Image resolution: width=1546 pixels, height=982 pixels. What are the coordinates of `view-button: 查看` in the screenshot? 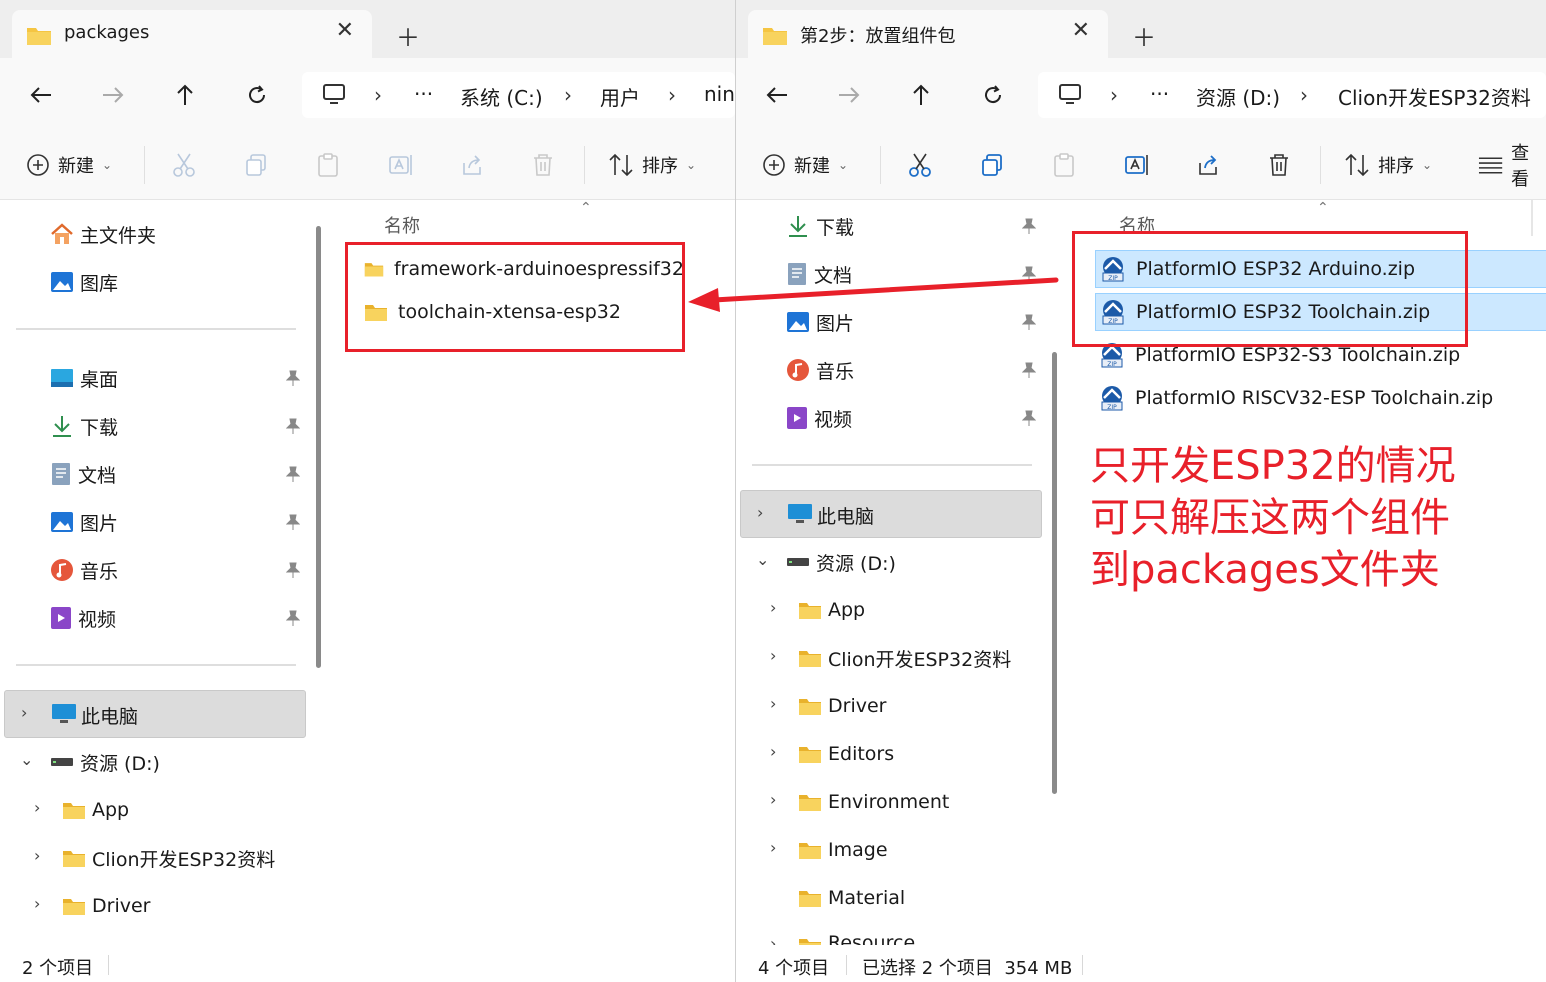 It's located at (1512, 166).